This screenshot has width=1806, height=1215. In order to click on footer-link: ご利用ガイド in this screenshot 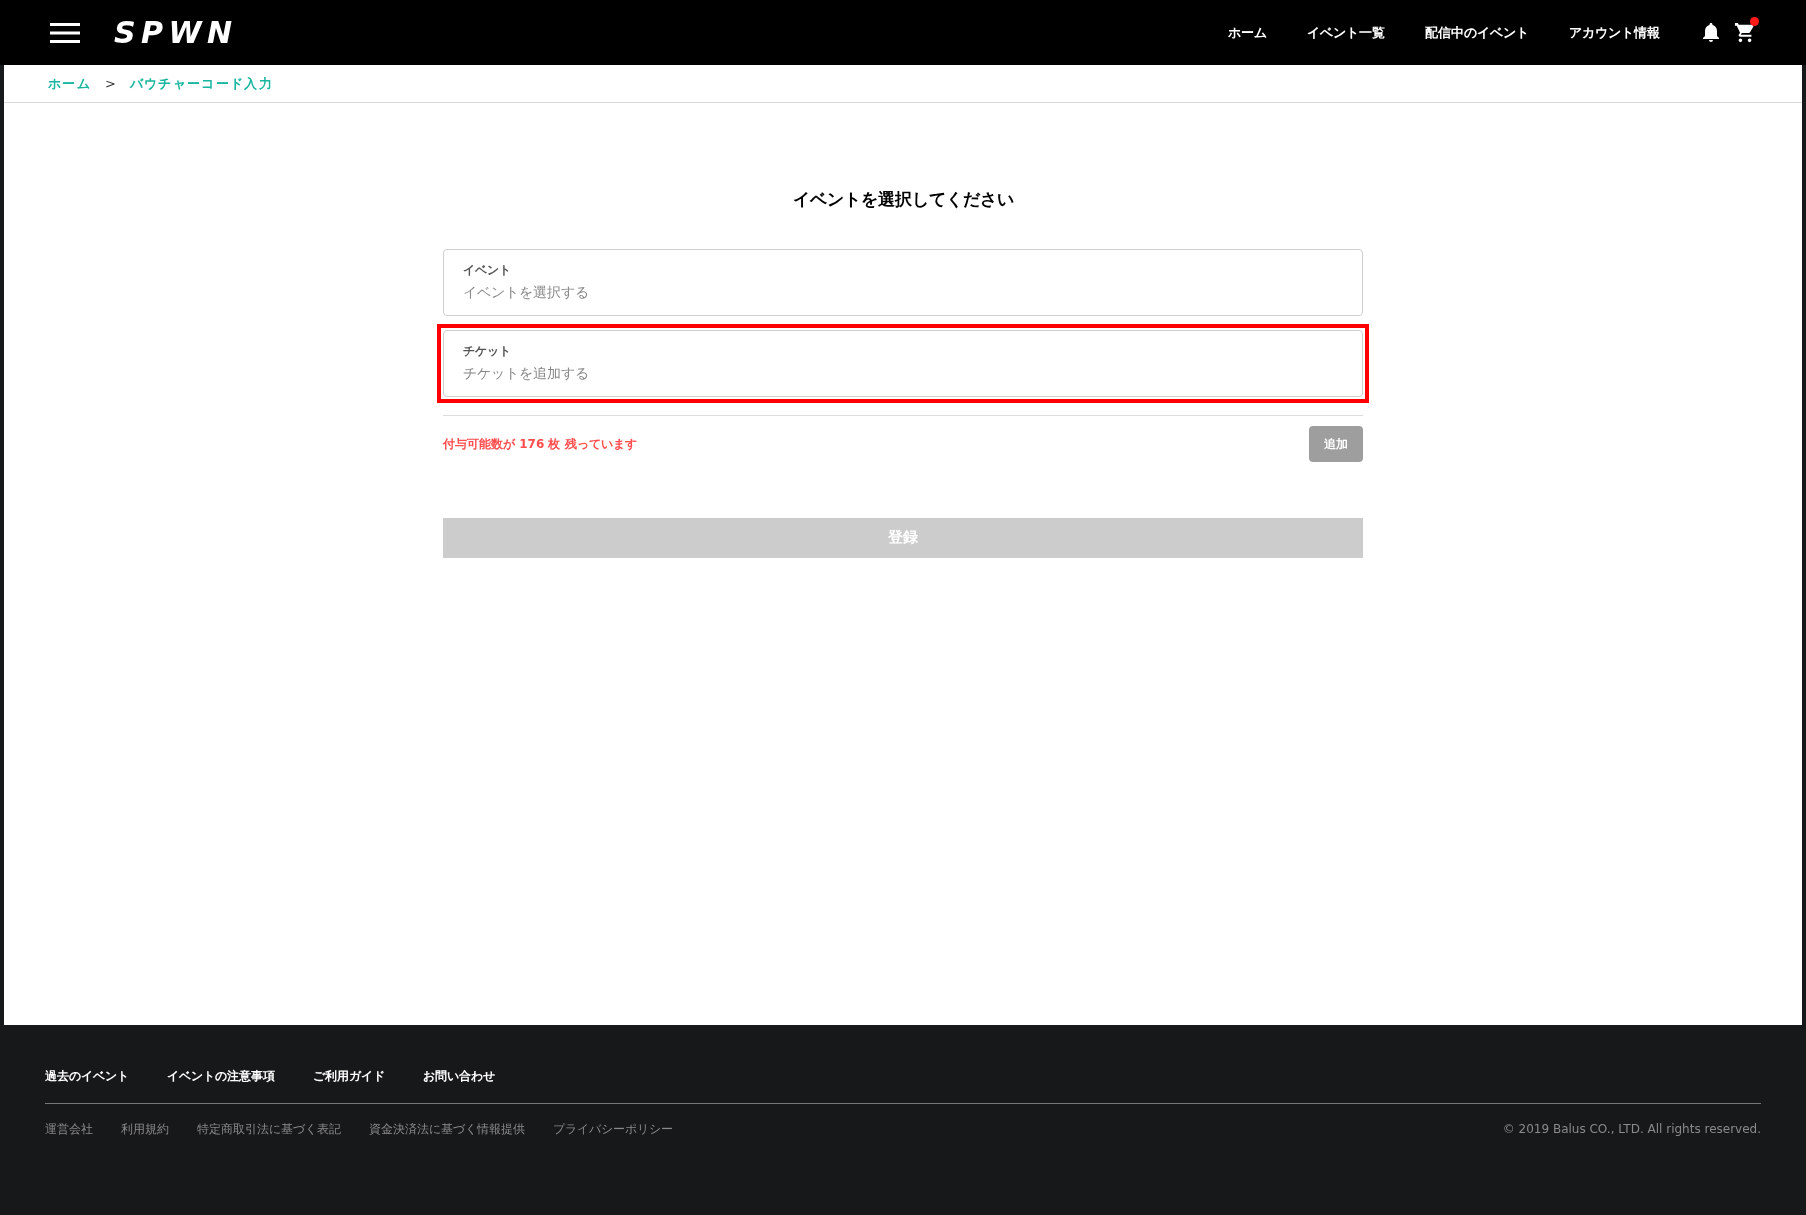, I will do `click(349, 1076)`.